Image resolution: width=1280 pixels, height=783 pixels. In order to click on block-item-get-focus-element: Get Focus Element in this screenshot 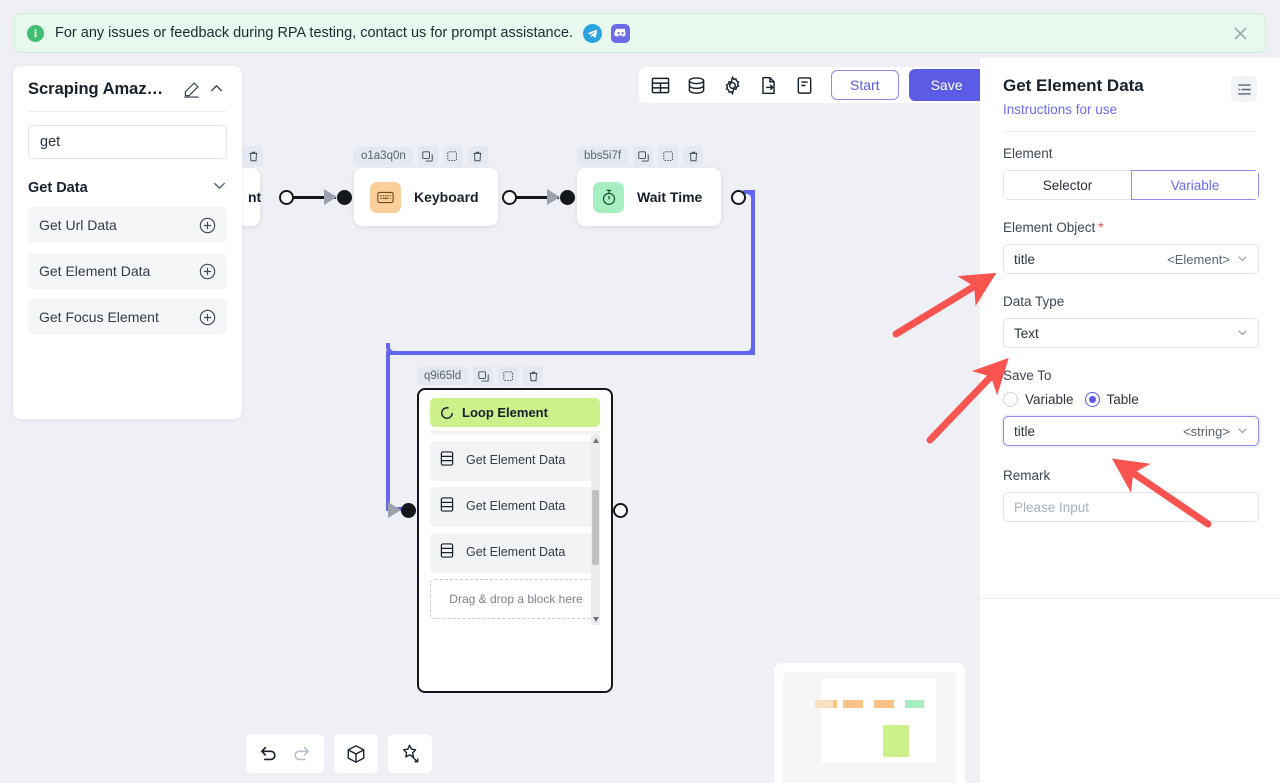, I will do `click(127, 317)`.